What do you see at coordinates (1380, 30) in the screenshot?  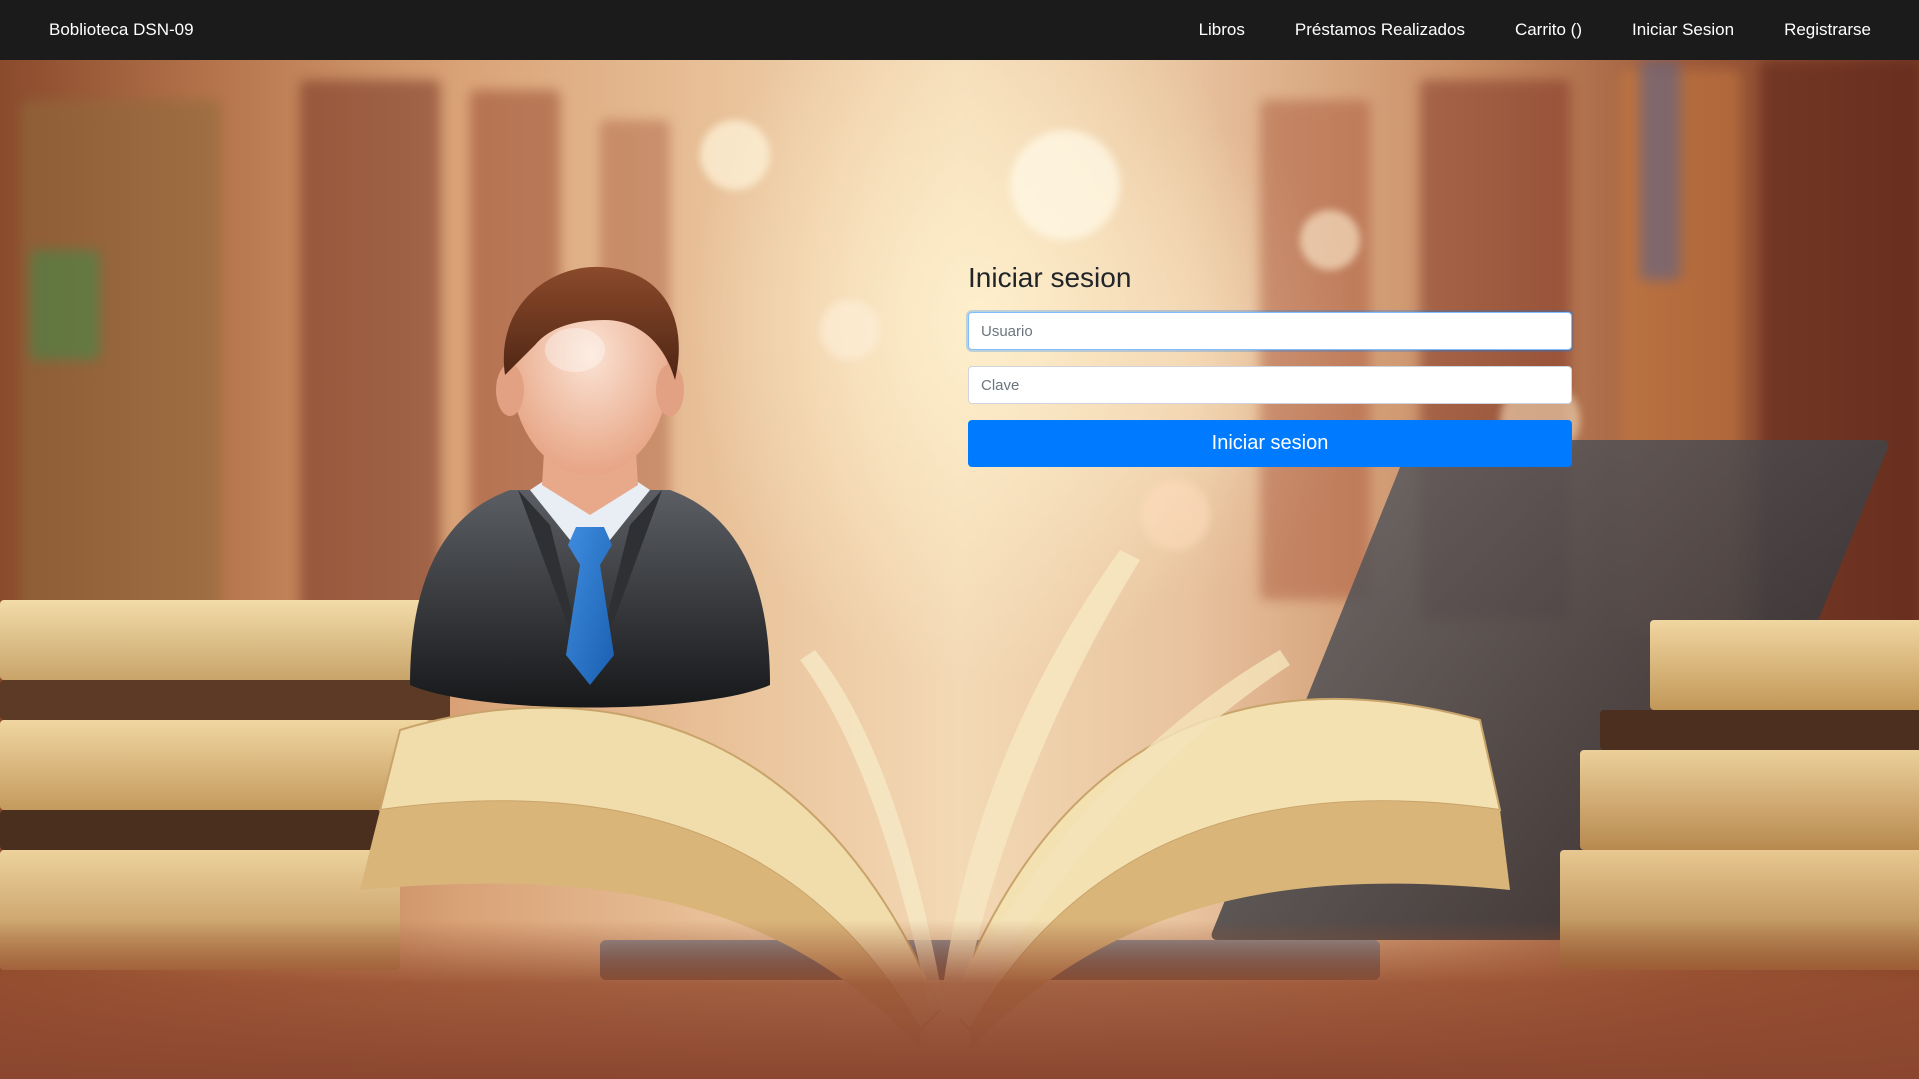 I see `nav-link-prestamos: Préstamos Realizados` at bounding box center [1380, 30].